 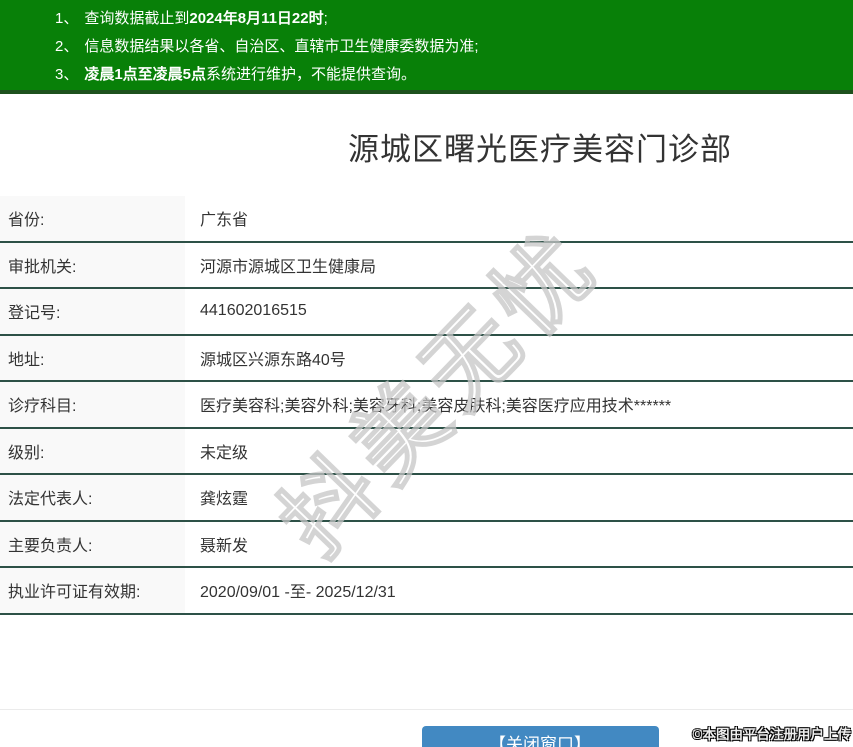 I want to click on notice-text: 信息数据结果以各省、自治区、直辖市卫生健康委数据为准;, so click(x=281, y=46).